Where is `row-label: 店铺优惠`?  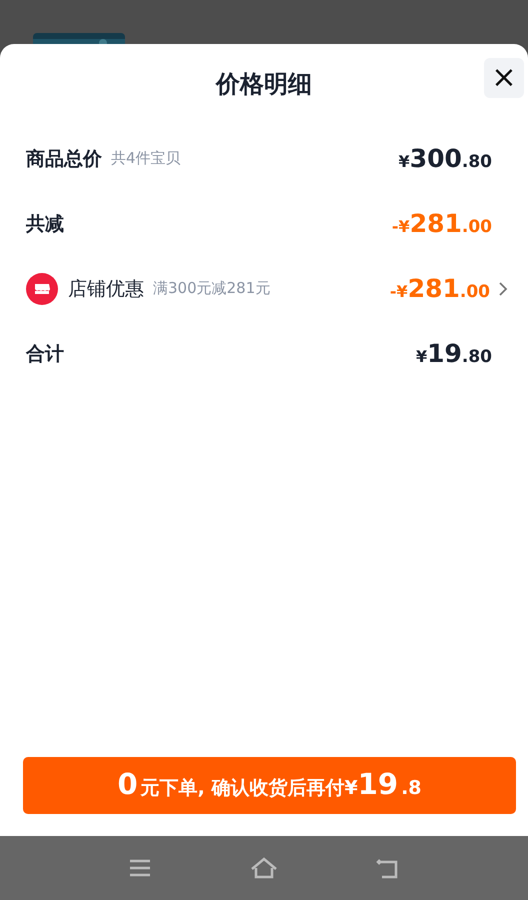
row-label: 店铺优惠 is located at coordinates (106, 289).